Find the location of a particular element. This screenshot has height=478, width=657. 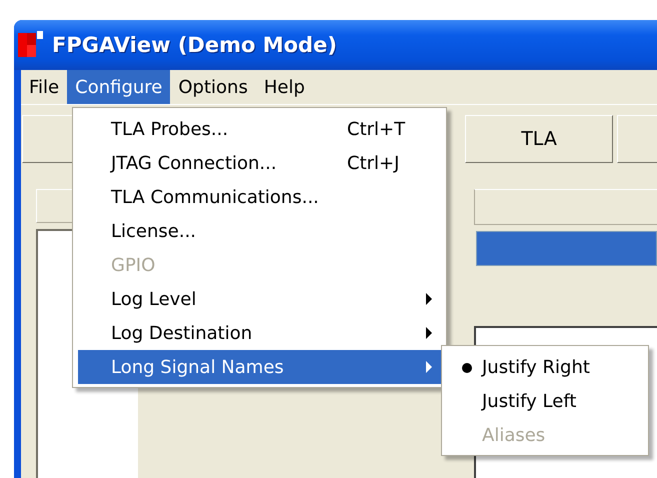

window-title: FPGAView (Demo Mode) is located at coordinates (194, 45).